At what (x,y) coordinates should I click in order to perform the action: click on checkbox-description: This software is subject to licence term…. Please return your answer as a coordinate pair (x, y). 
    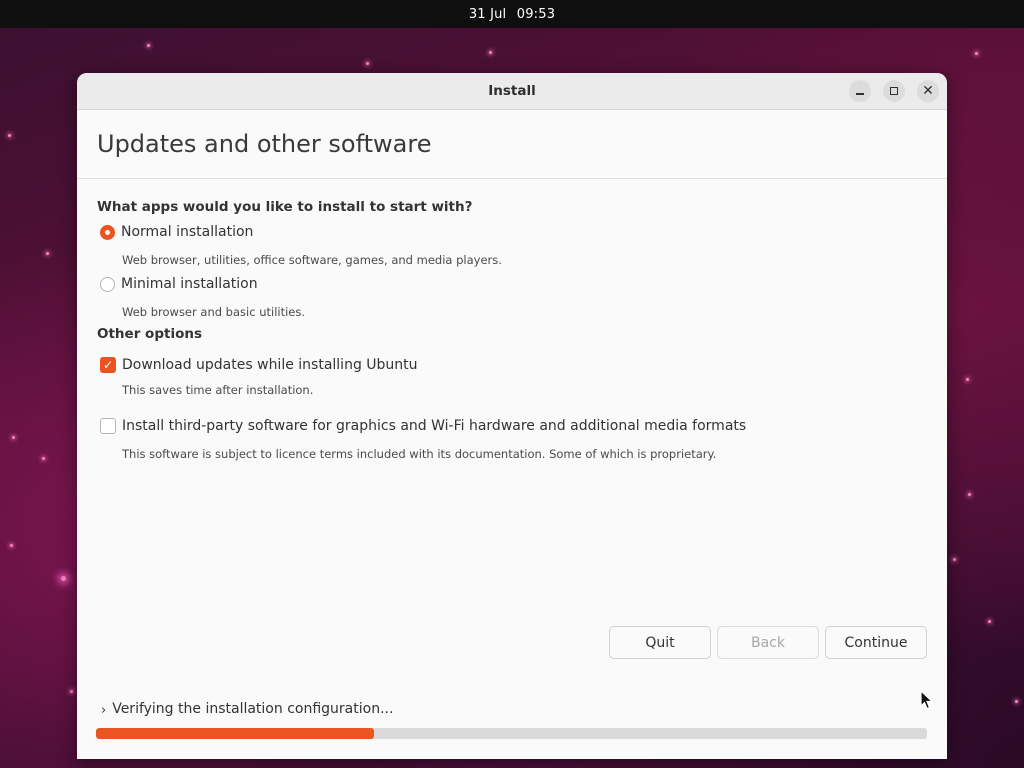
    Looking at the image, I should click on (419, 454).